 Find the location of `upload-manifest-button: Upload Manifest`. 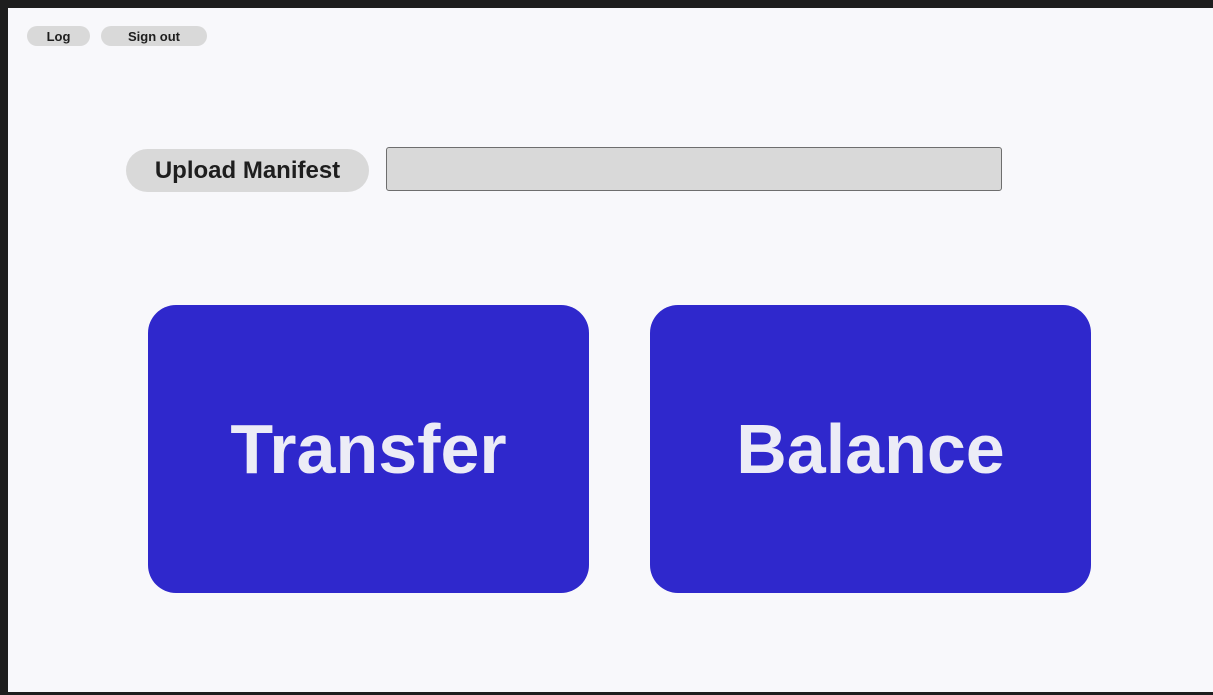

upload-manifest-button: Upload Manifest is located at coordinates (247, 170).